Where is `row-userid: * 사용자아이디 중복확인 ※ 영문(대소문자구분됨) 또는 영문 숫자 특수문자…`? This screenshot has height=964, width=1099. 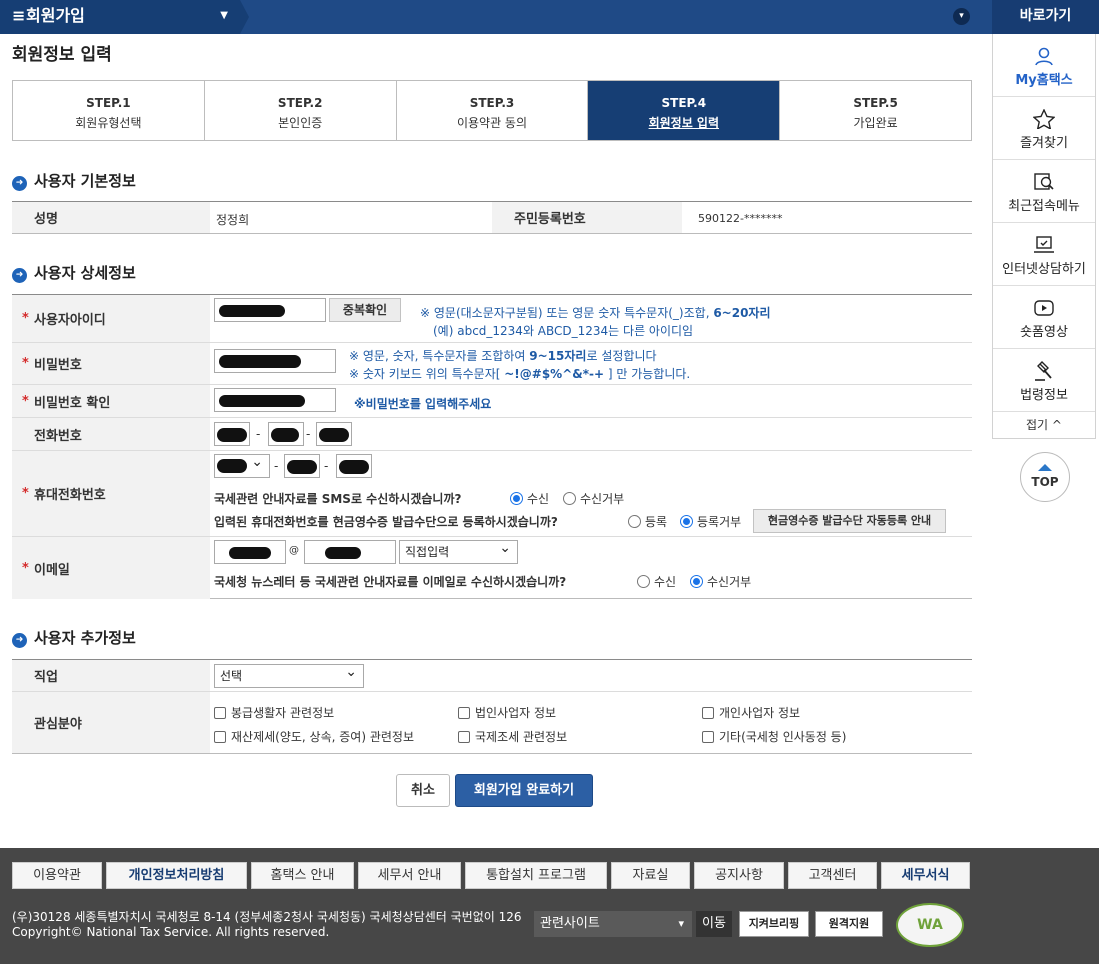 row-userid: * 사용자아이디 중복확인 ※ 영문(대소문자구분됨) 또는 영문 숫자 특수문자… is located at coordinates (492, 319).